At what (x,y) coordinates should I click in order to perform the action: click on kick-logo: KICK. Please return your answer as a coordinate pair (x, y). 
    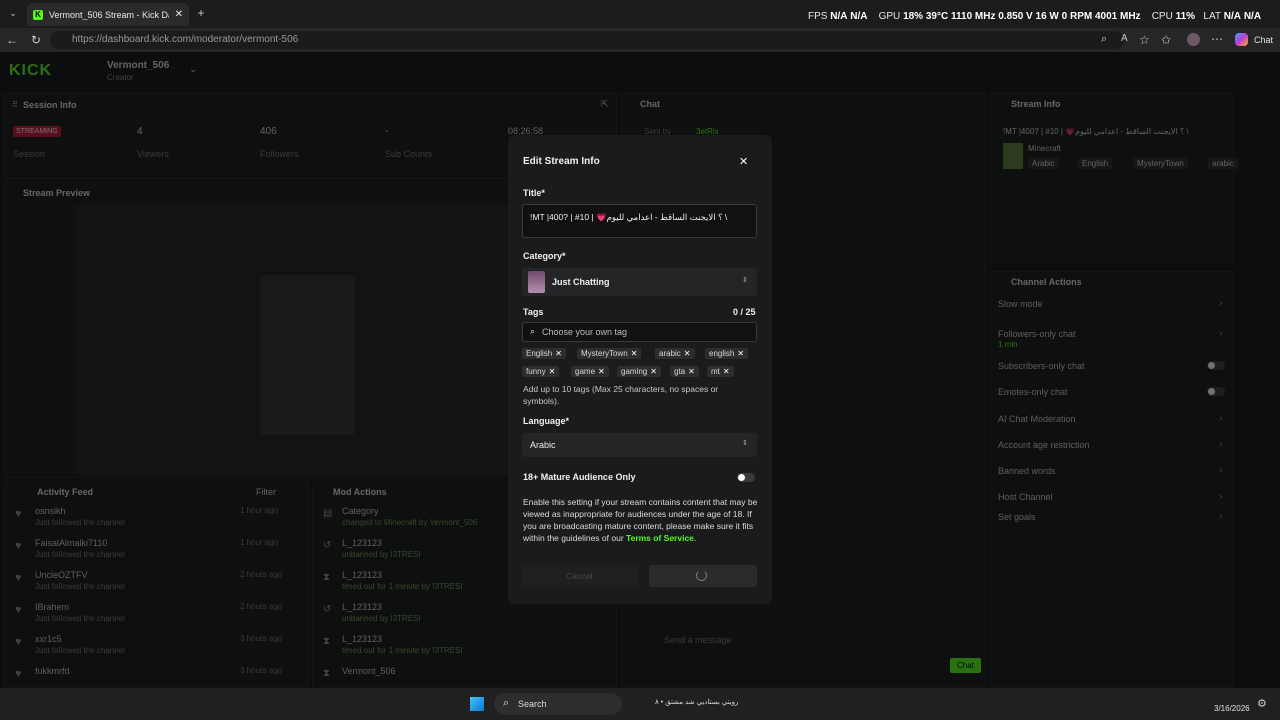
    Looking at the image, I should click on (30, 71).